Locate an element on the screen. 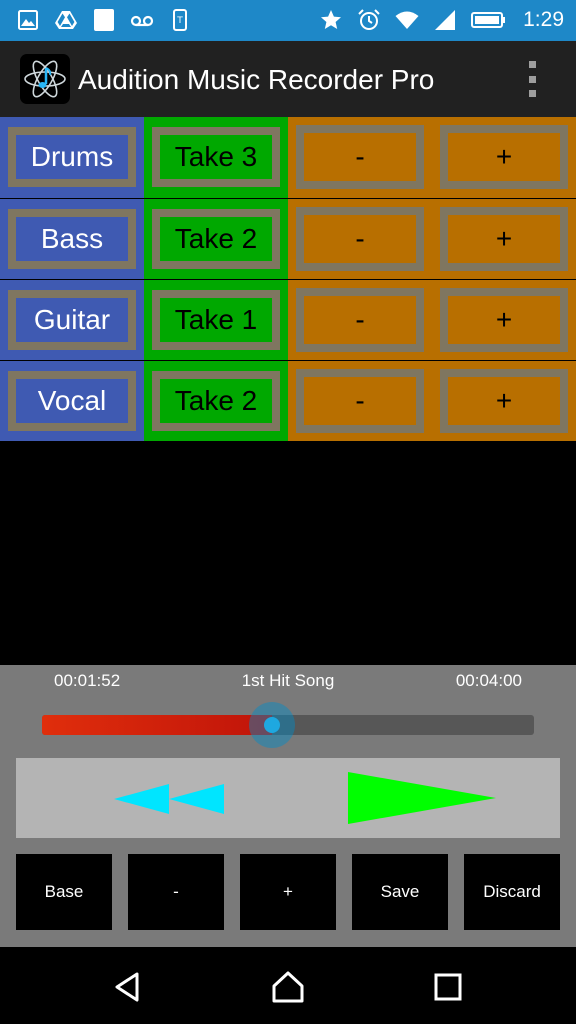 Image resolution: width=576 pixels, height=1024 pixels. app-bar: Audition Music Recorder Pro is located at coordinates (288, 79).